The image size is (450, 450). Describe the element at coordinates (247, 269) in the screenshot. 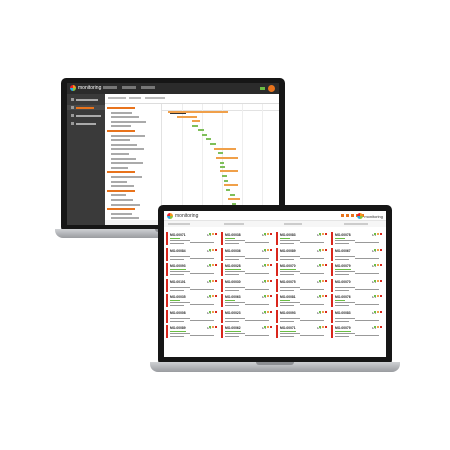

I see `work-order-card: MO-00028 1/1` at that location.